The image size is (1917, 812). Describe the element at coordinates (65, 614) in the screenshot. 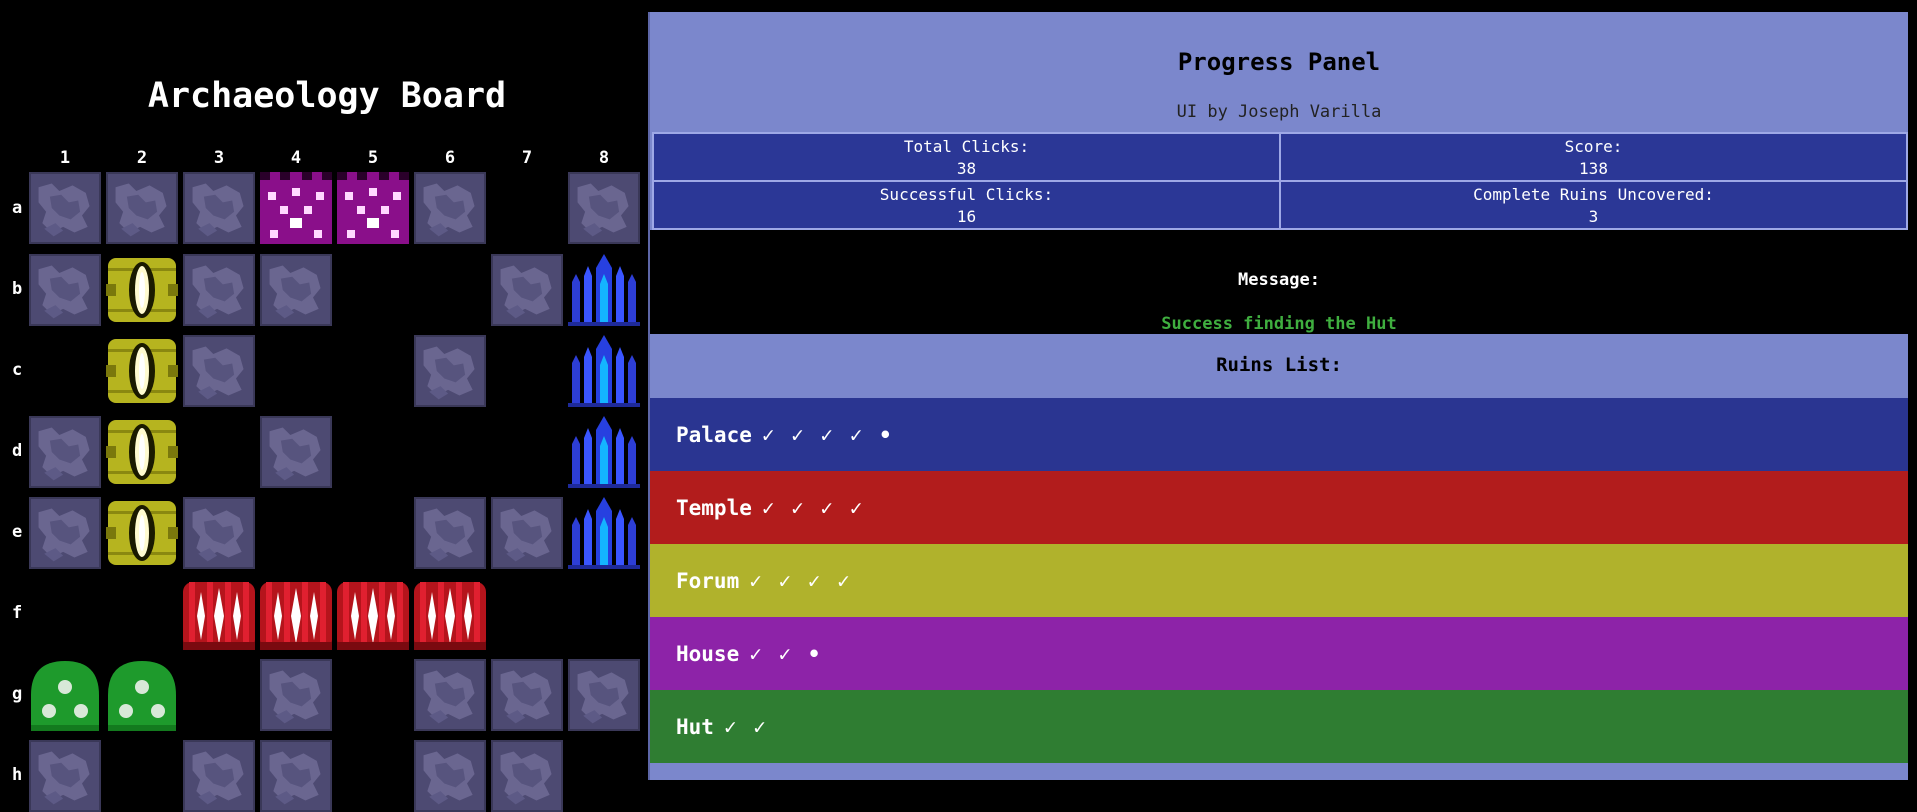

I see `board-cell-f1-empty` at that location.